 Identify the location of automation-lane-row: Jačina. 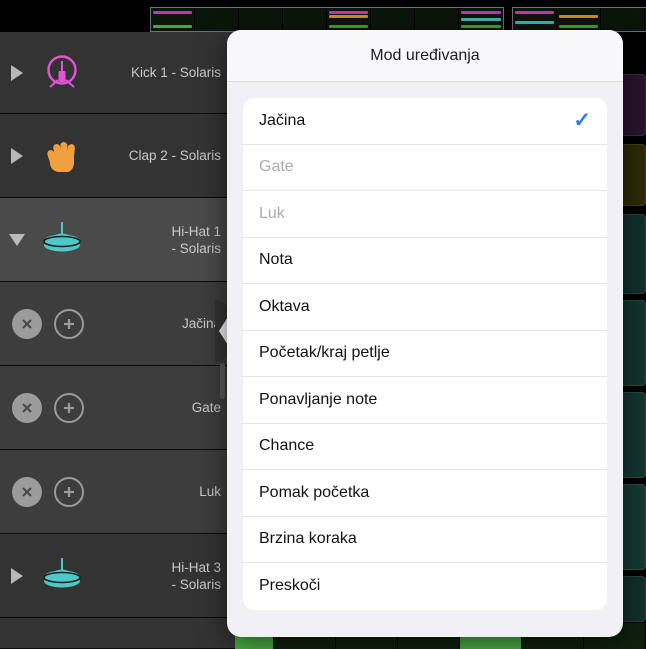
(117, 324).